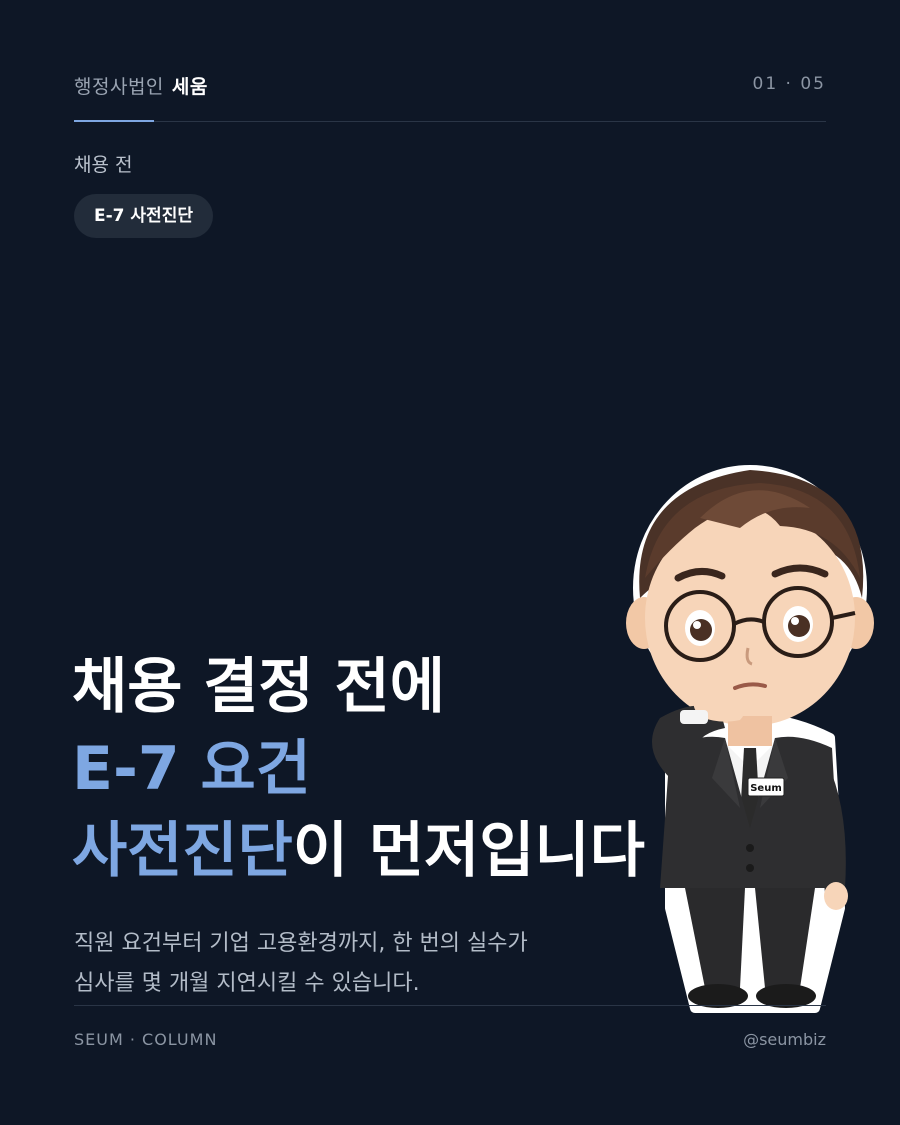 The height and width of the screenshot is (1125, 900). Describe the element at coordinates (358, 769) in the screenshot. I see `headline: 채용 결정 전에 E-7 요건 사전진단이 먼저입니다` at that location.